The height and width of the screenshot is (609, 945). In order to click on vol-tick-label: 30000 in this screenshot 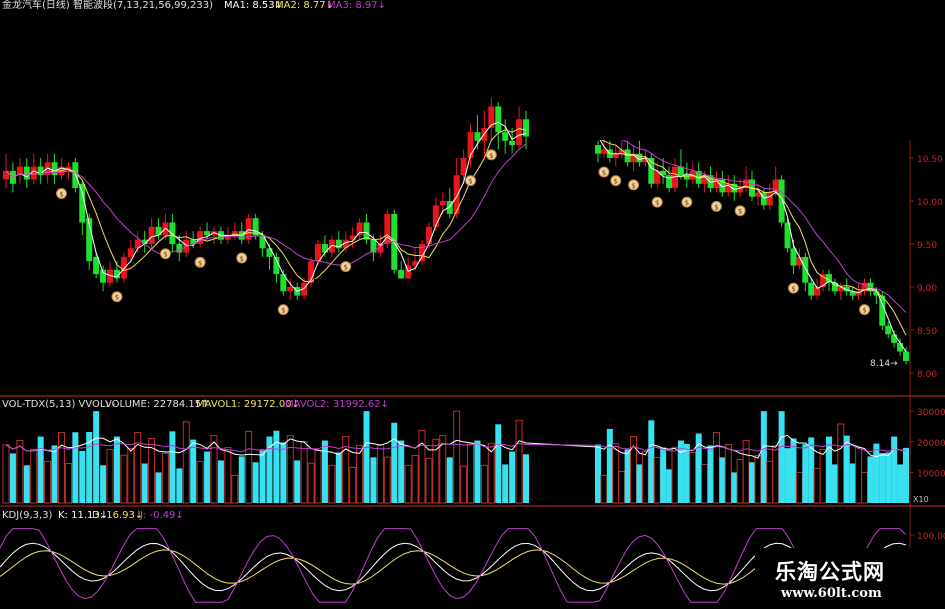, I will do `click(931, 413)`.